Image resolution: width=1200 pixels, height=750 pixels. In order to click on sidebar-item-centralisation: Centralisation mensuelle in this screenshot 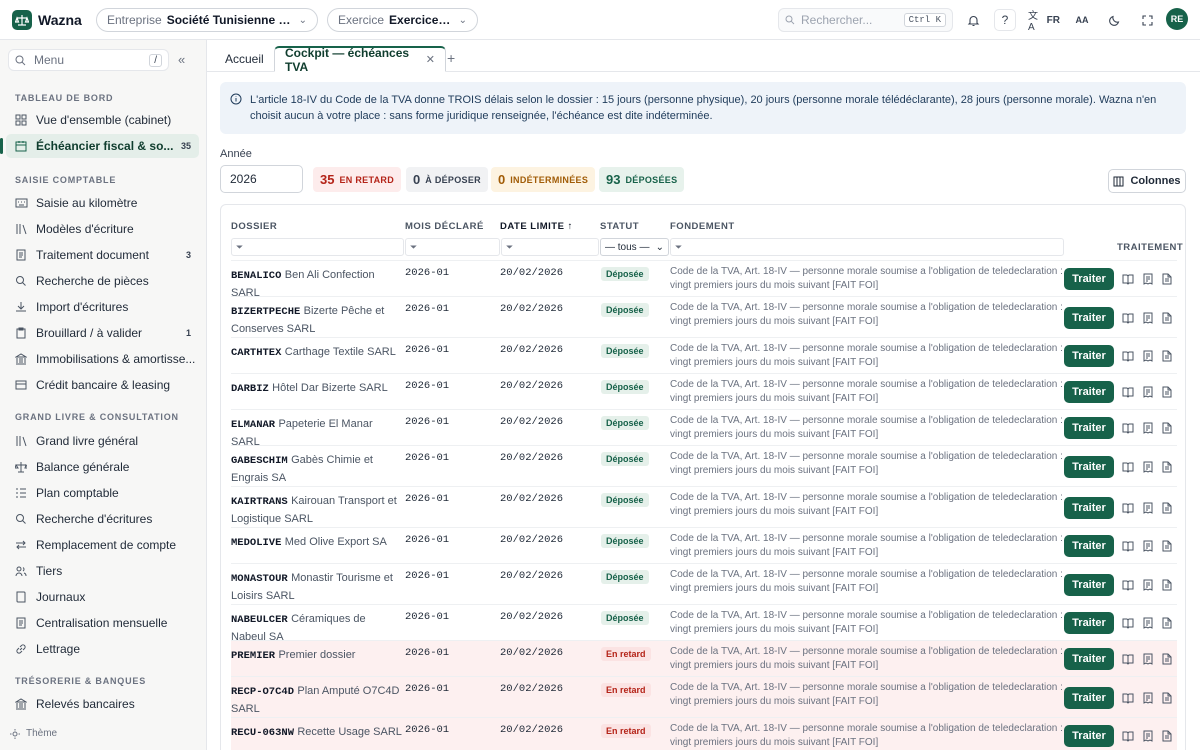, I will do `click(102, 623)`.